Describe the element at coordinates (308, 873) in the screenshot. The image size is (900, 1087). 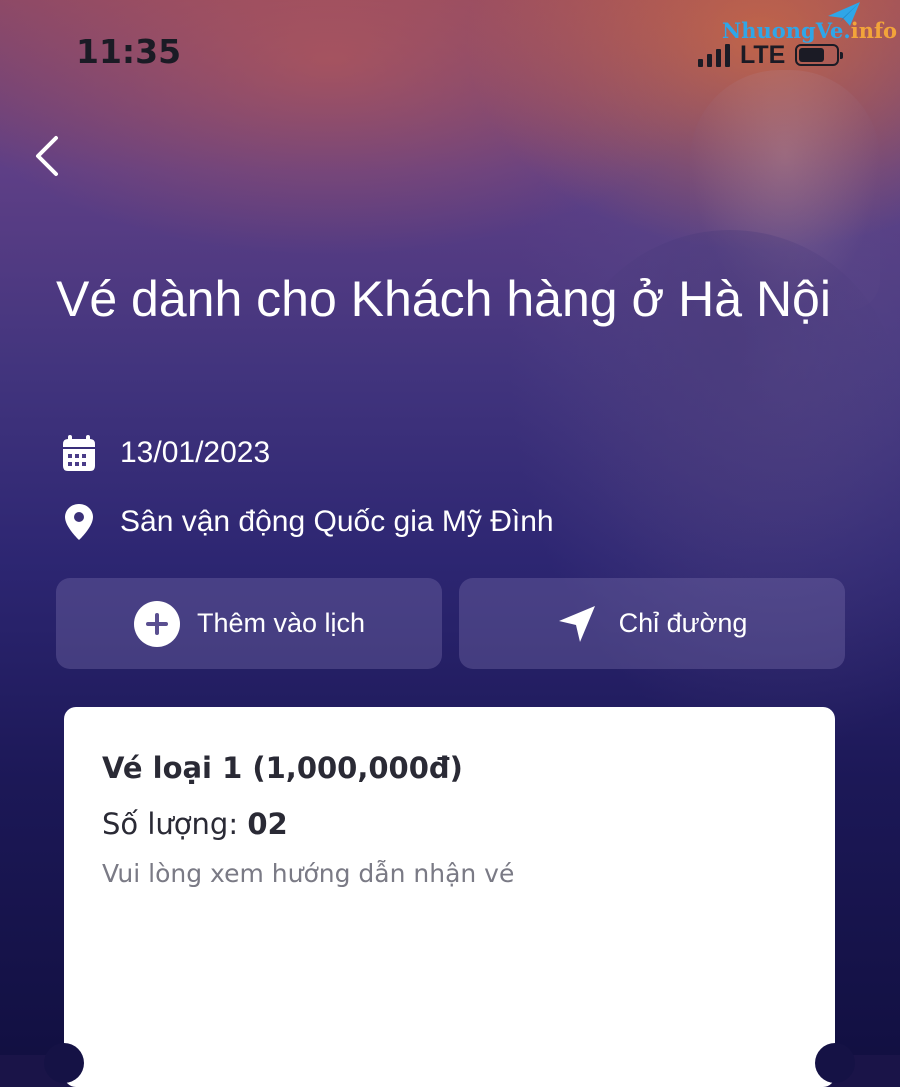
I see `ticket-instructions-note: Vui lòng xem hướng dẫn nhận vé` at that location.